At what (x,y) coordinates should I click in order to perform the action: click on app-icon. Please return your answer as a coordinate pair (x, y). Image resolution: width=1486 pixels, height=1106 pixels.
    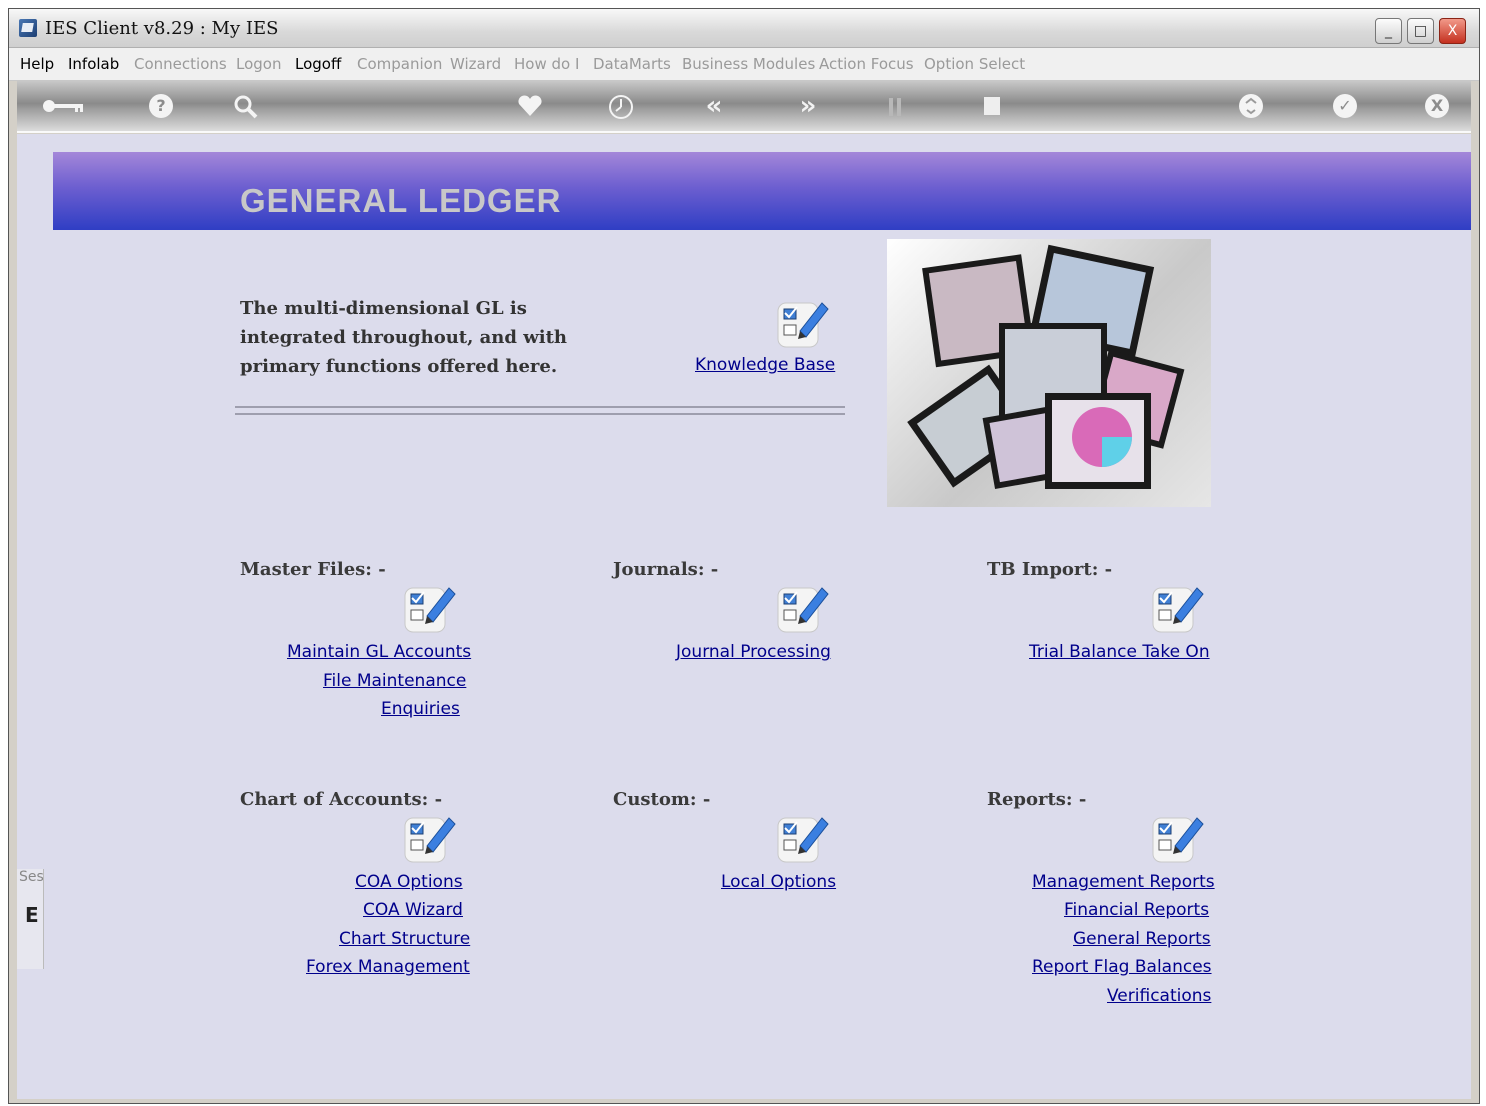
    Looking at the image, I should click on (28, 28).